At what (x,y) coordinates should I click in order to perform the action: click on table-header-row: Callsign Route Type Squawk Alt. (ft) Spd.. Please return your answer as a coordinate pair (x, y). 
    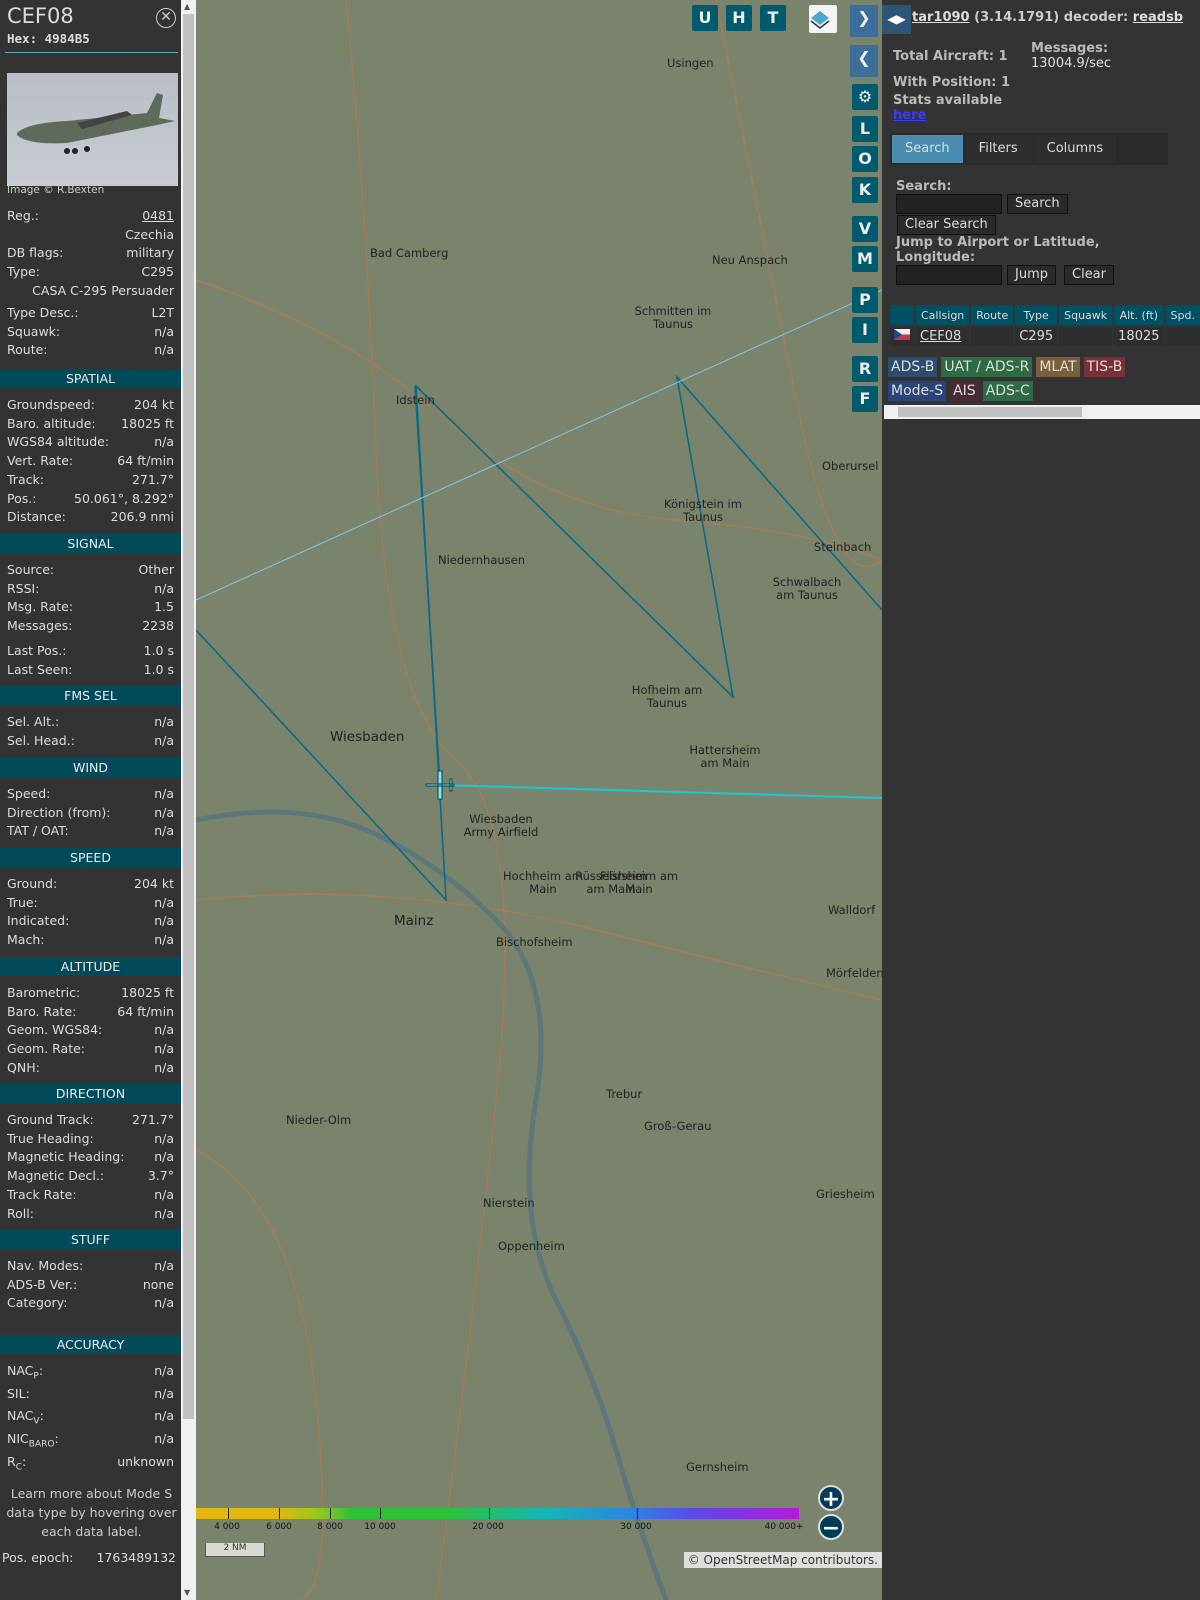
    Looking at the image, I should click on (1045, 315).